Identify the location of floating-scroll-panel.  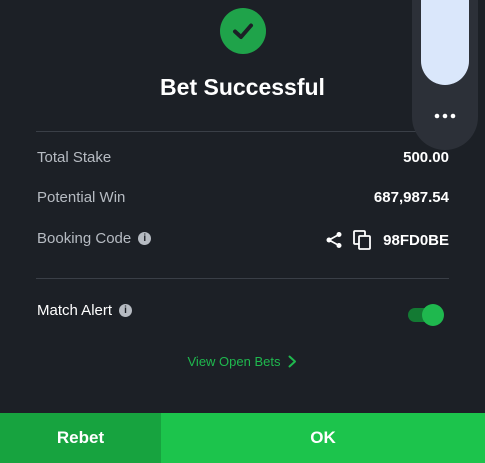
(445, 75).